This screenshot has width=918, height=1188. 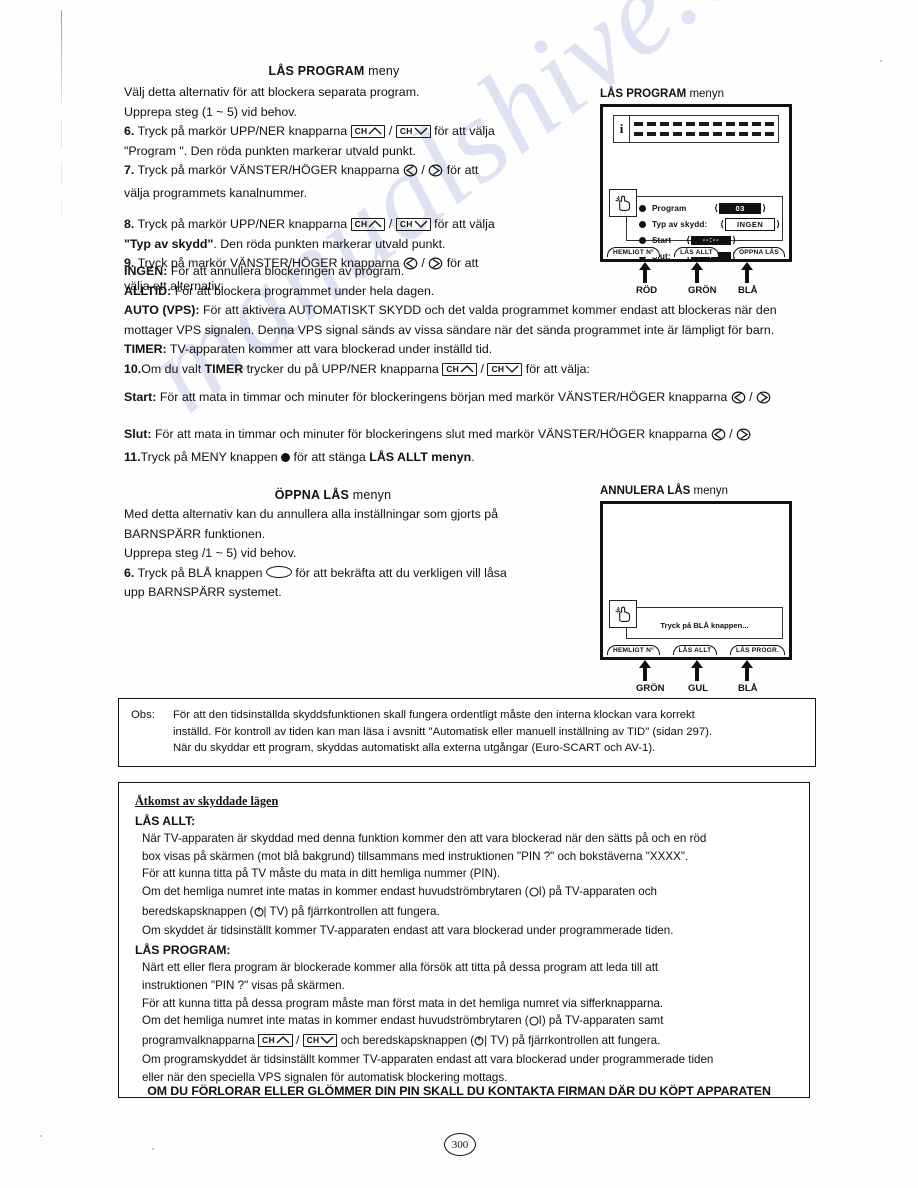 What do you see at coordinates (351, 911) in the screenshot?
I see `line-5-mid: | TV) på fjärrkontrollen att fungera.` at bounding box center [351, 911].